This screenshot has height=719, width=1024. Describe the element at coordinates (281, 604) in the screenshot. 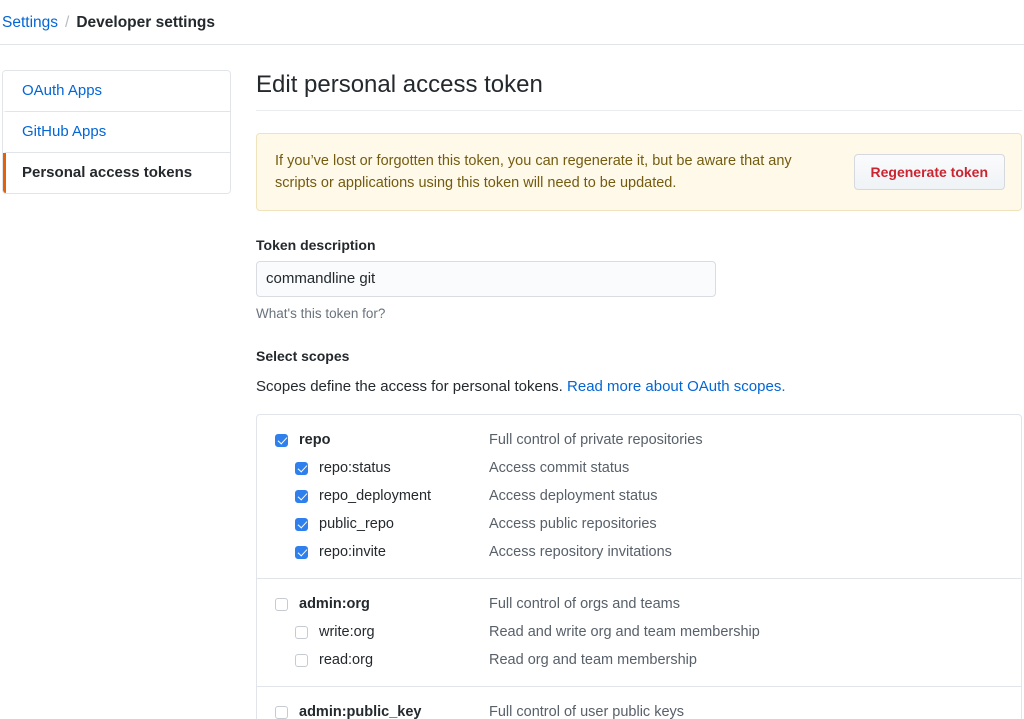

I see `checkbox-admin-org` at that location.